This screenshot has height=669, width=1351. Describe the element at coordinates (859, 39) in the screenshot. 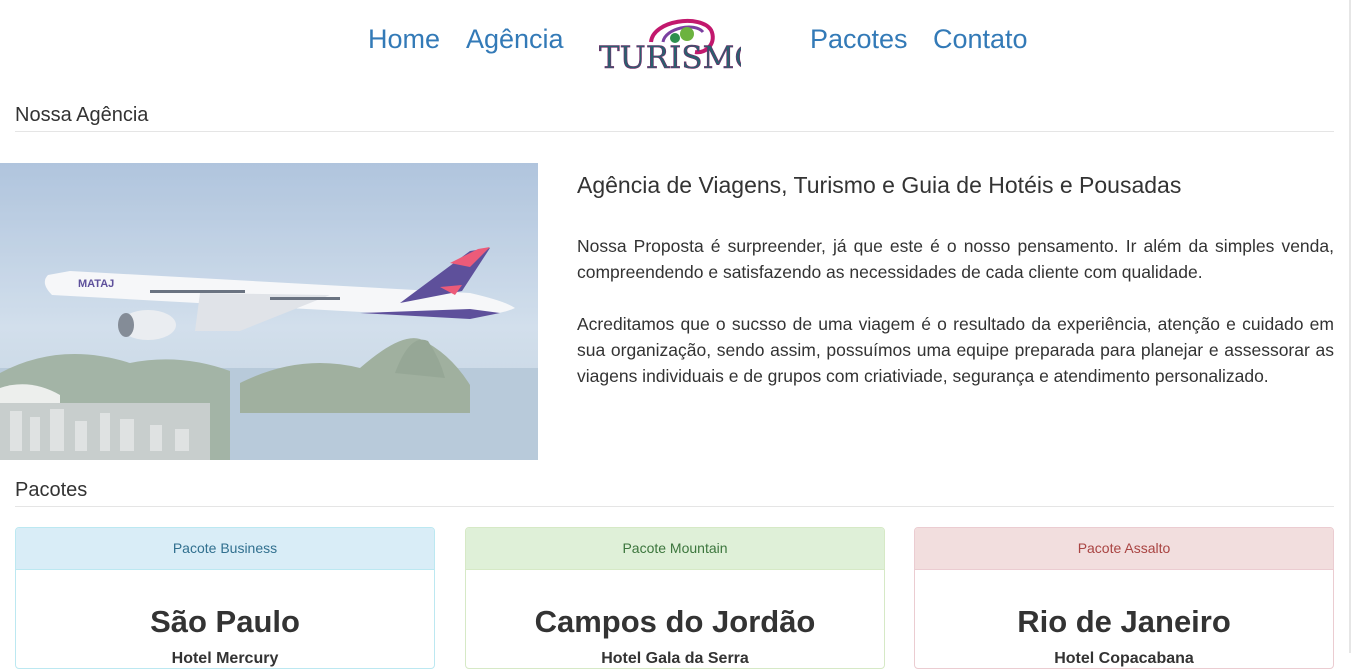

I see `nav-pacotes-link: Pacotes` at that location.